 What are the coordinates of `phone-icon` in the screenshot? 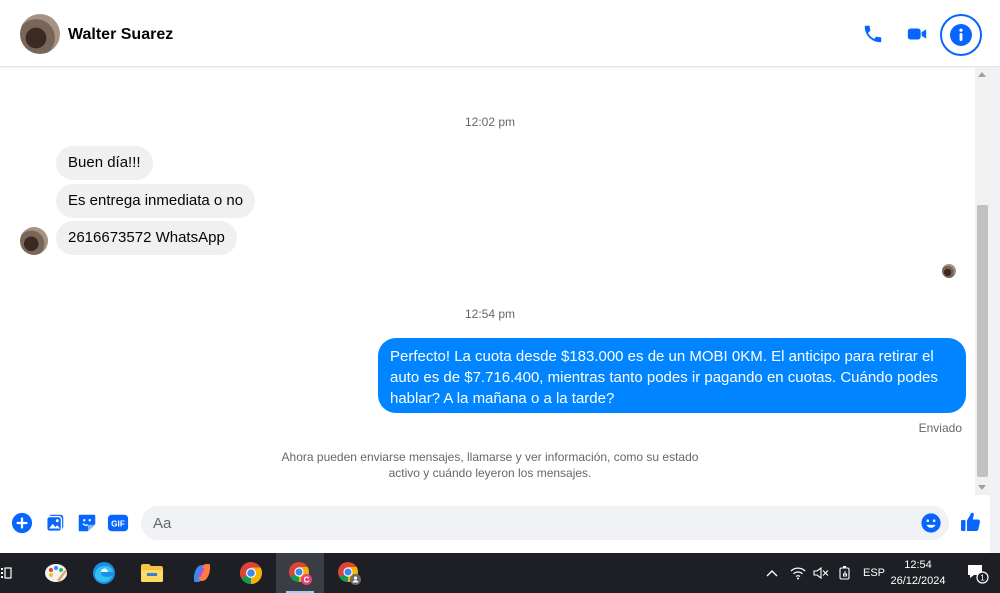 It's located at (873, 34).